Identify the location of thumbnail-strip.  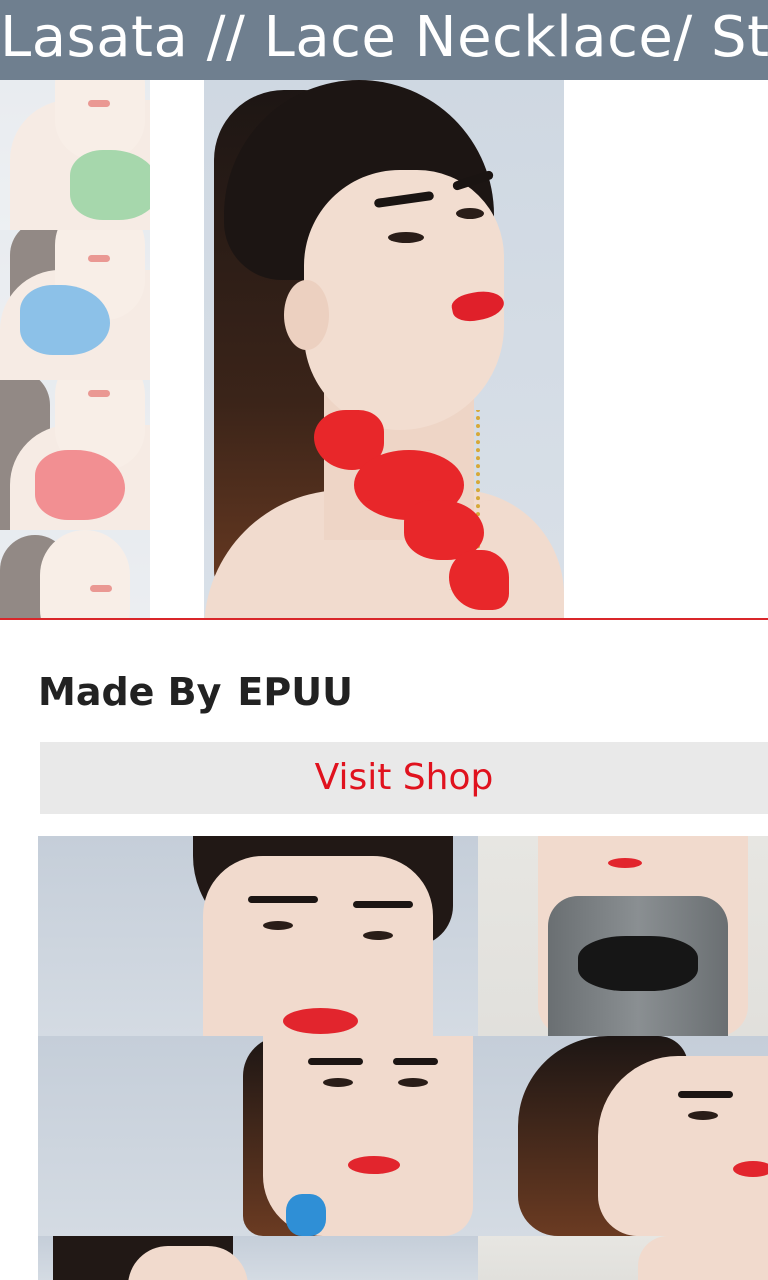
(75, 350).